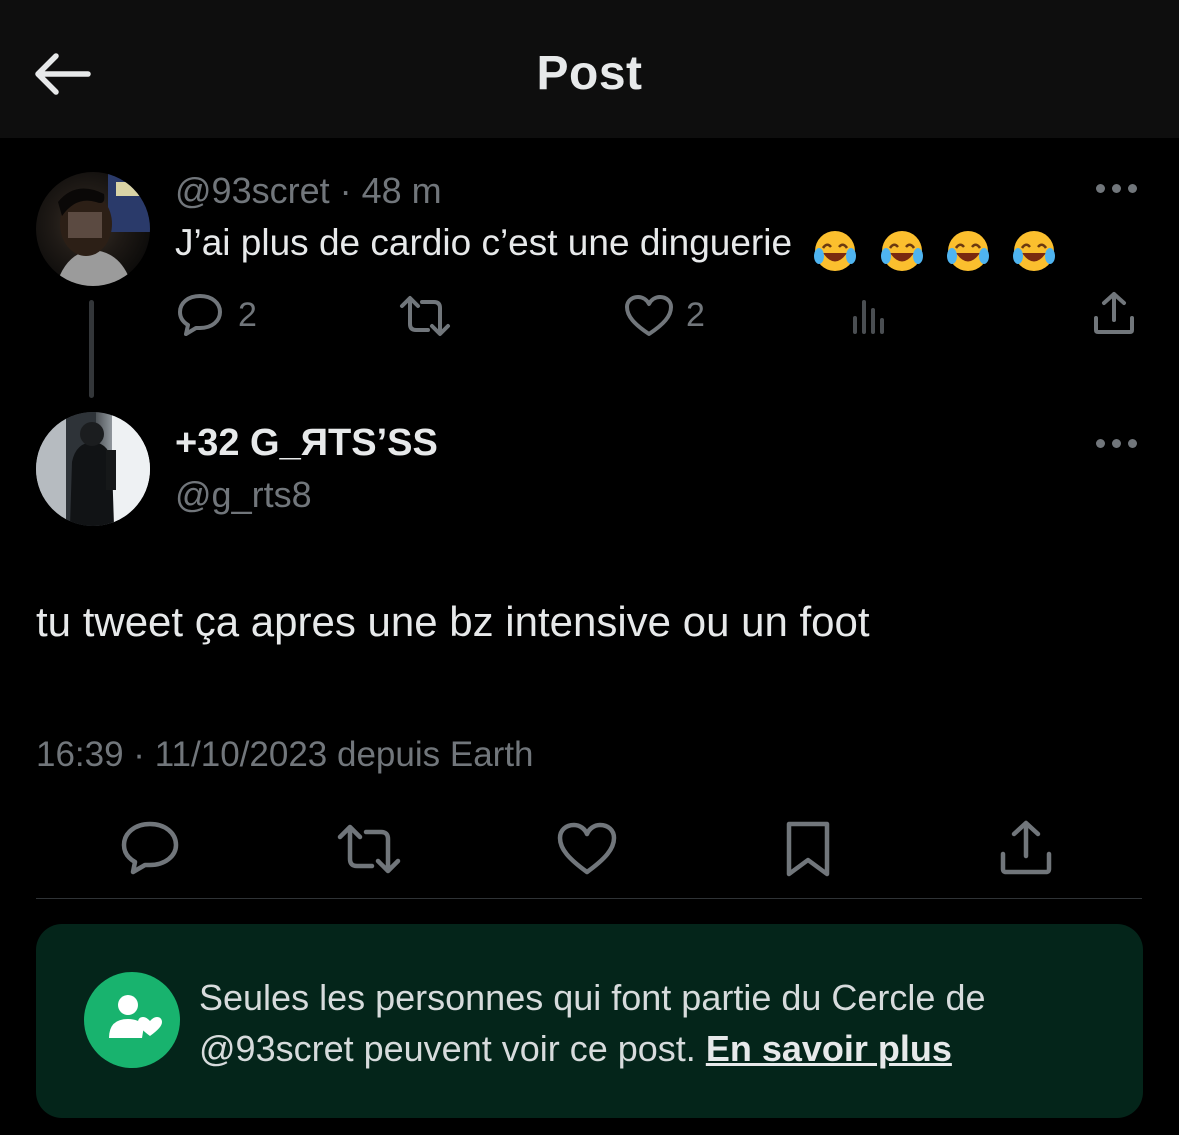  I want to click on post-handle-time: @93scret · 48 m, so click(308, 191).